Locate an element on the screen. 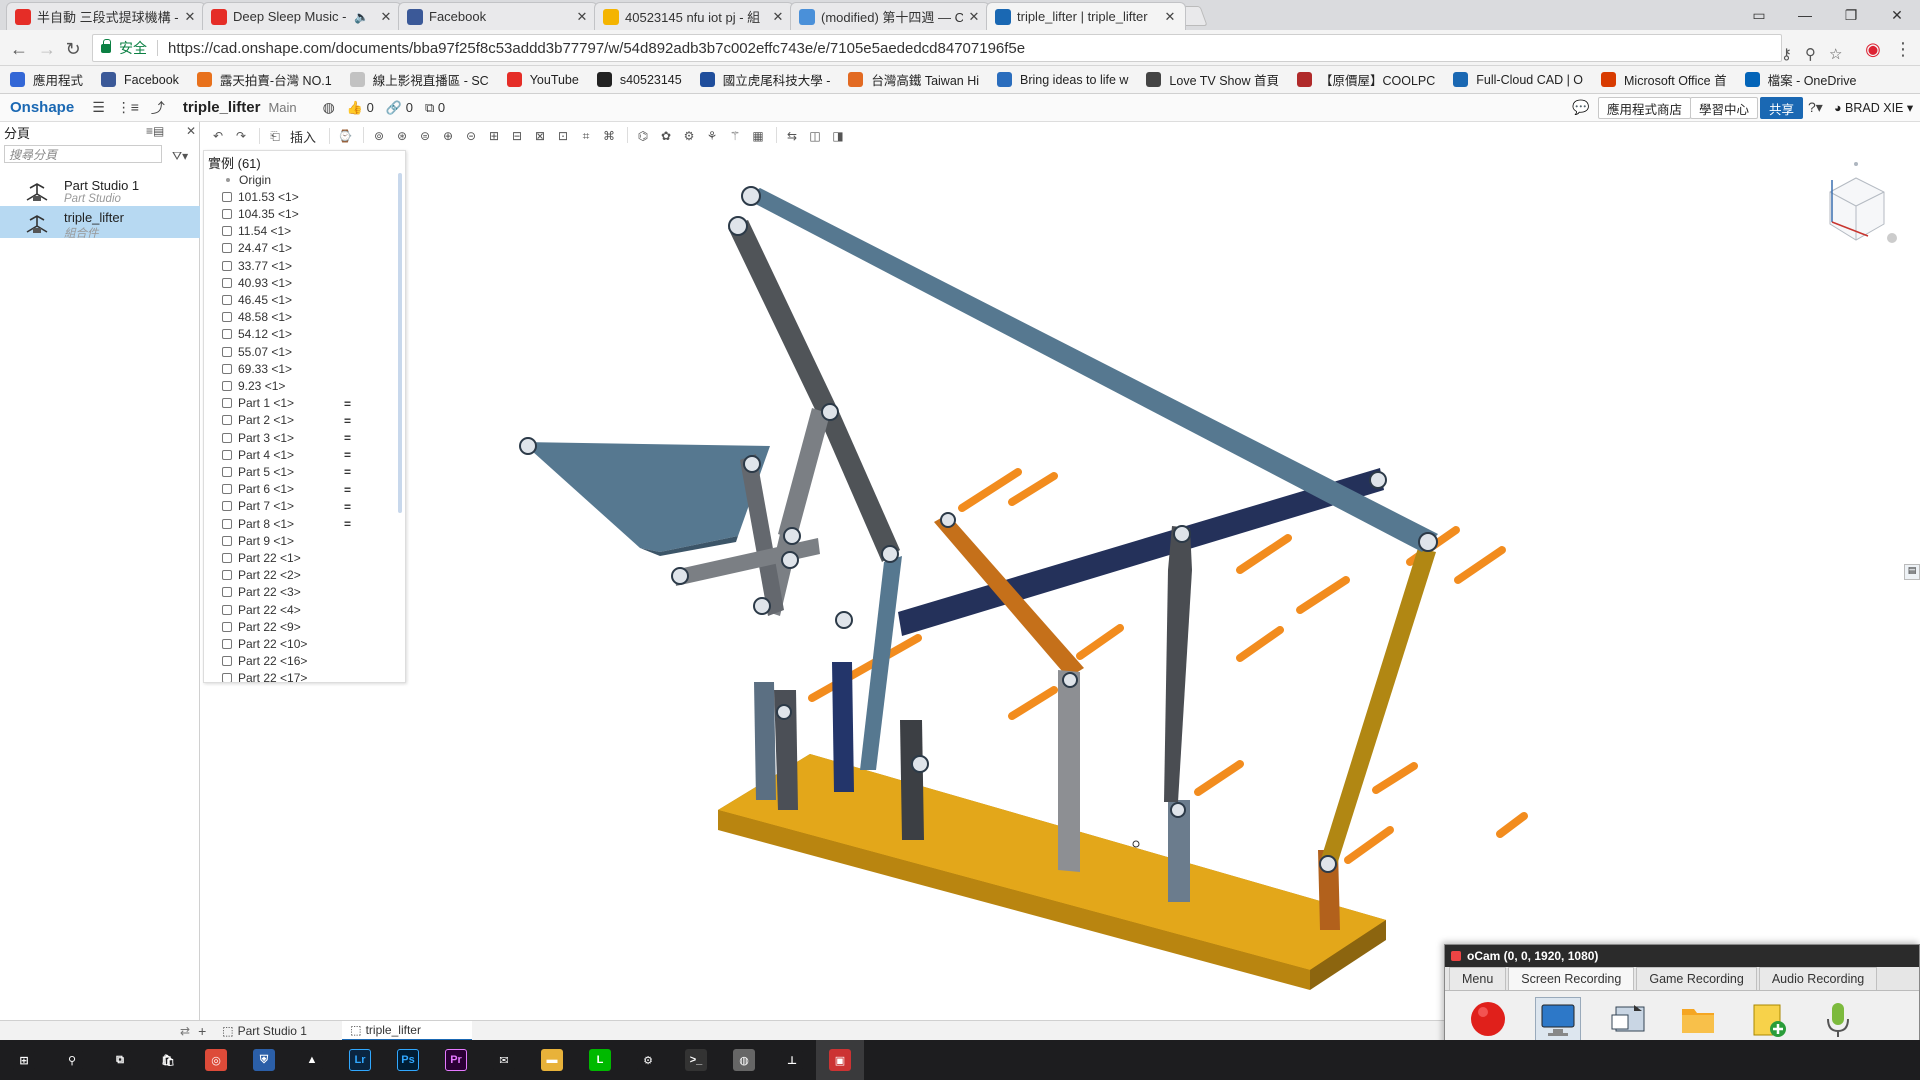 This screenshot has width=1920, height=1080. close-tab-icon: ✕ is located at coordinates (778, 17).